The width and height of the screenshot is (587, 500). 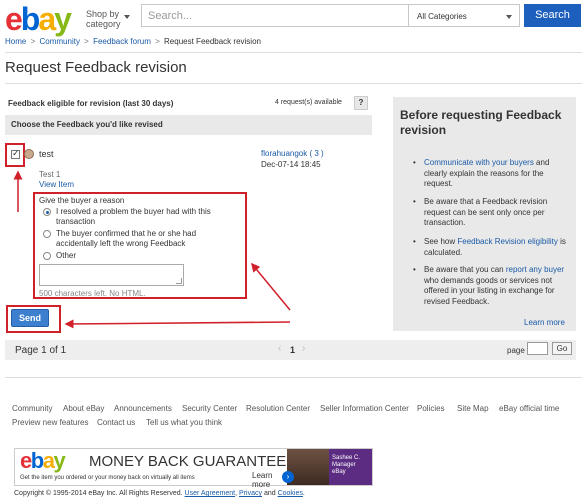 What do you see at coordinates (303, 348) in the screenshot?
I see `next-page-icon: ›` at bounding box center [303, 348].